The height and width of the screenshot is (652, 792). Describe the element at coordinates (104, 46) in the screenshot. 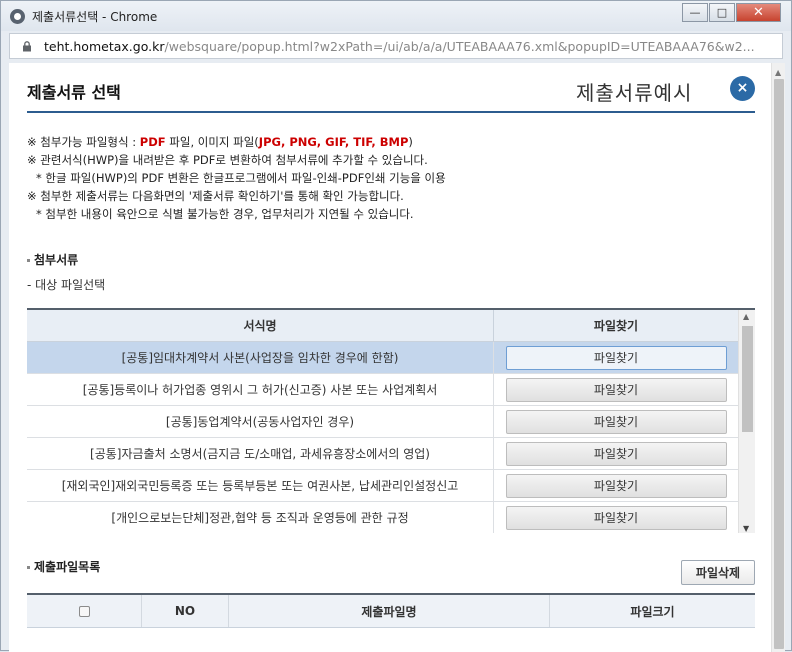

I see `url-host: teht.hometax.go.kr` at that location.